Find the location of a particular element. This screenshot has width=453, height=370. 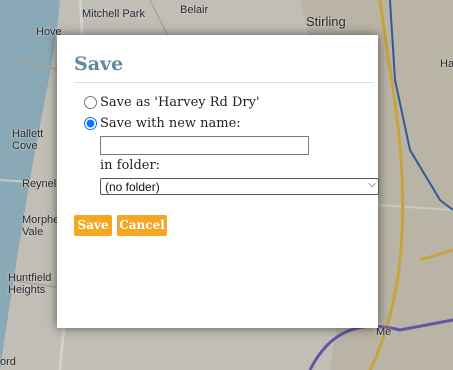

cancel-button: Cancel is located at coordinates (142, 225).